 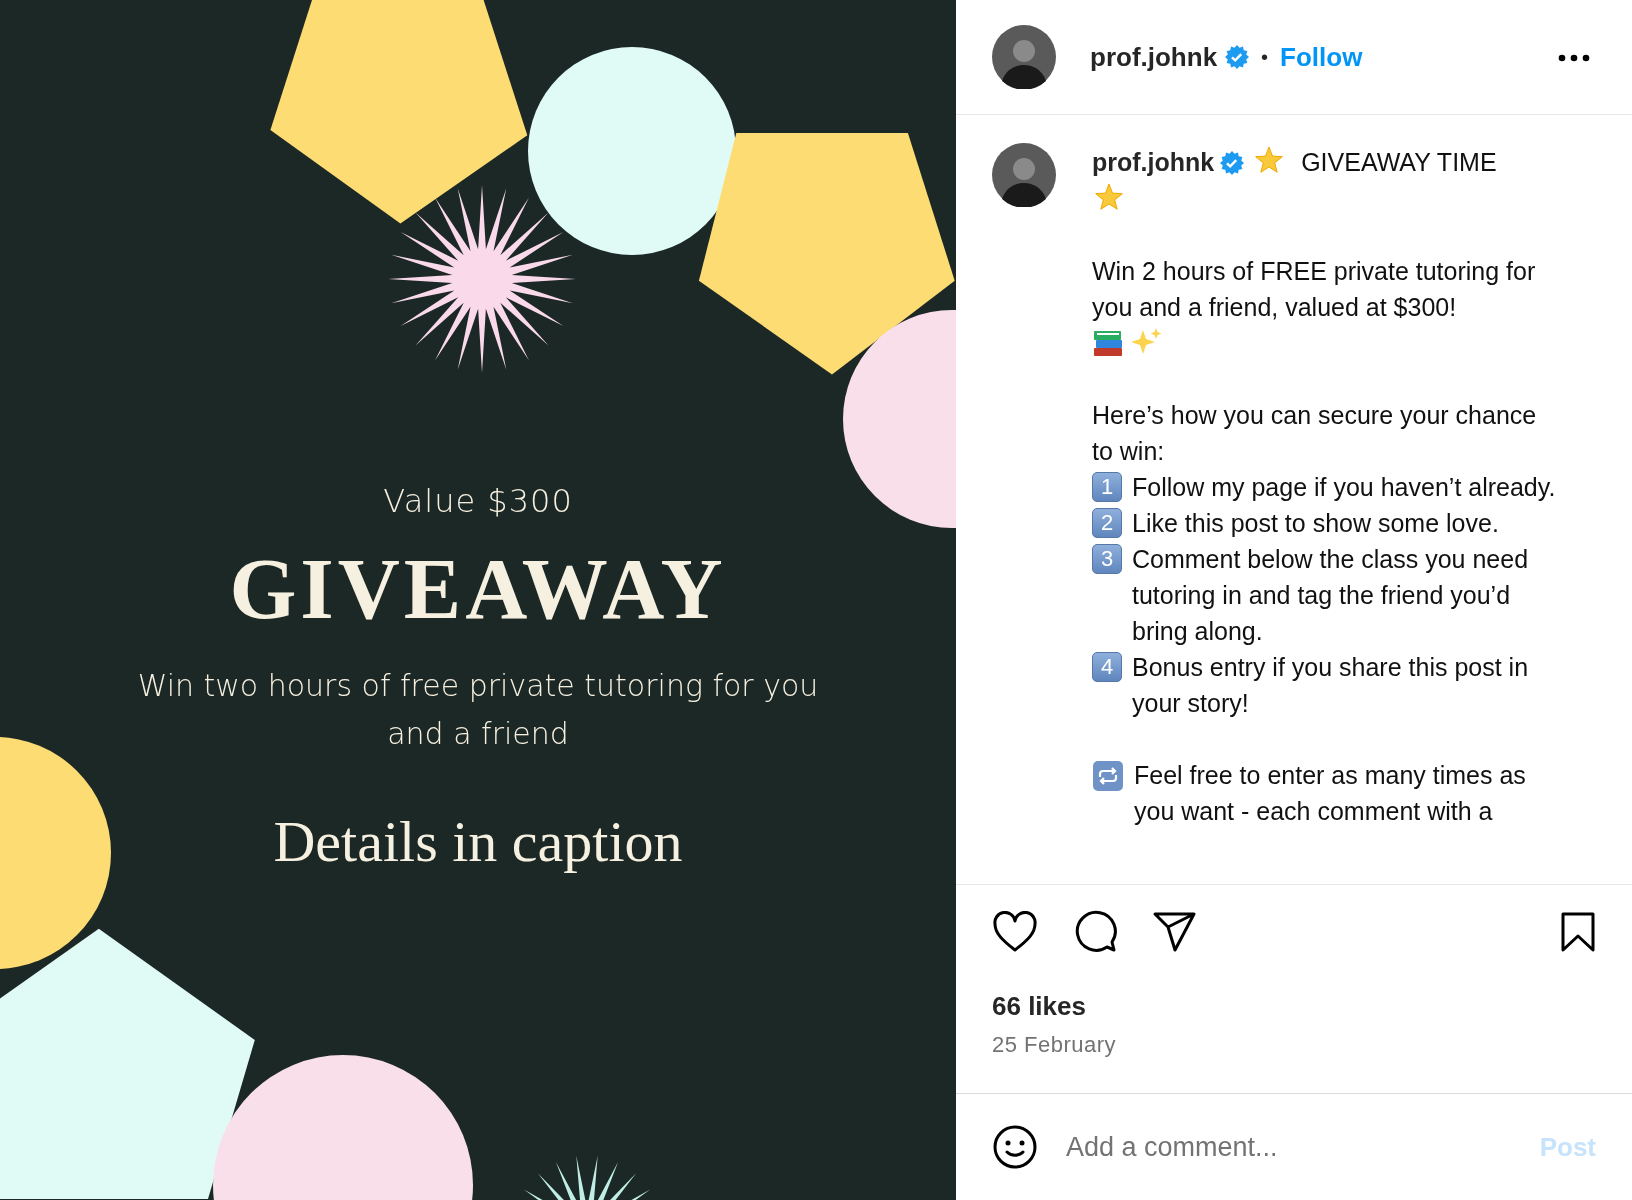 What do you see at coordinates (1294, 1006) in the screenshot?
I see `likes-count: 66 likes` at bounding box center [1294, 1006].